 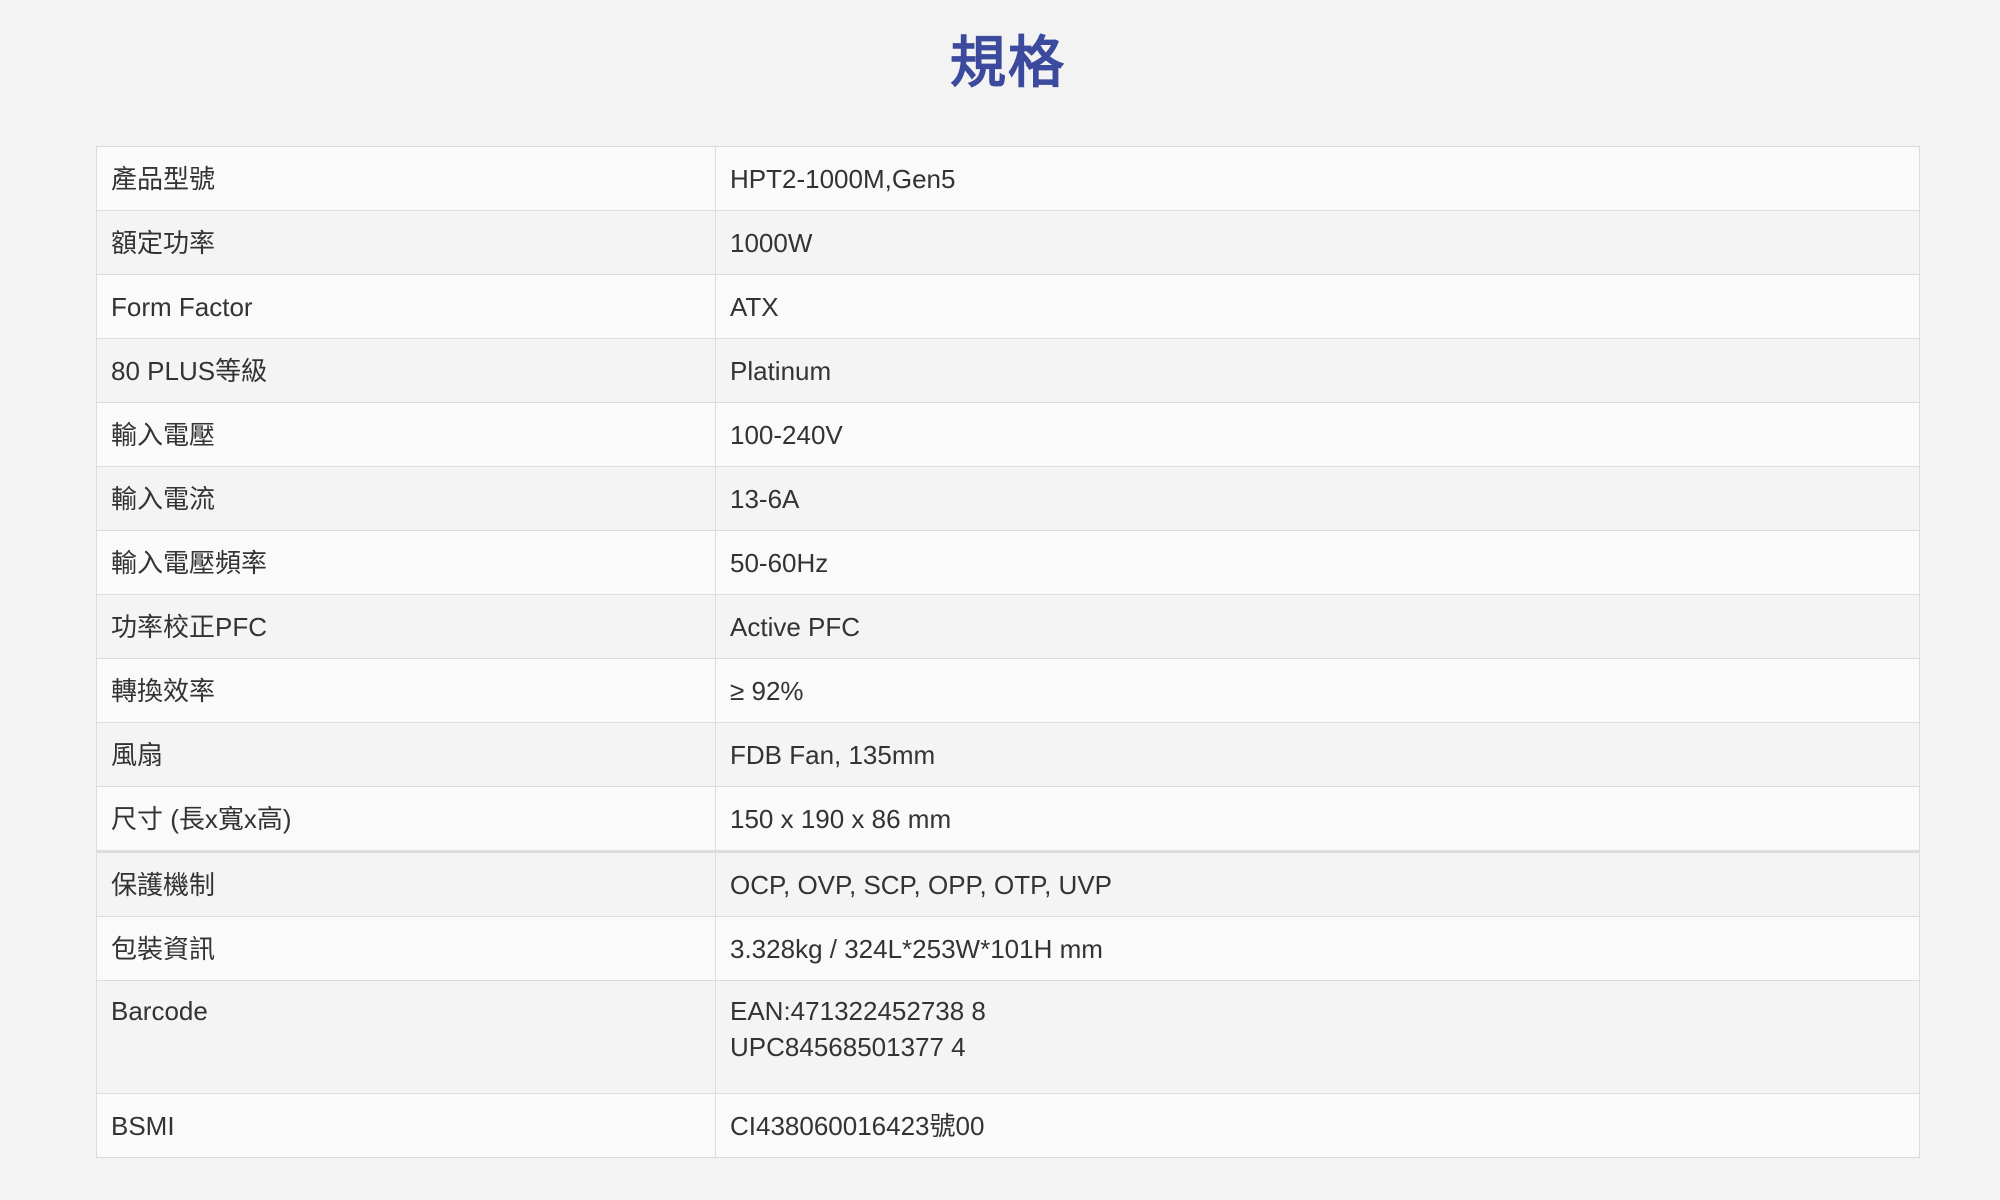 What do you see at coordinates (406, 819) in the screenshot?
I see `spec-label: 尺寸 (長x寬x高)` at bounding box center [406, 819].